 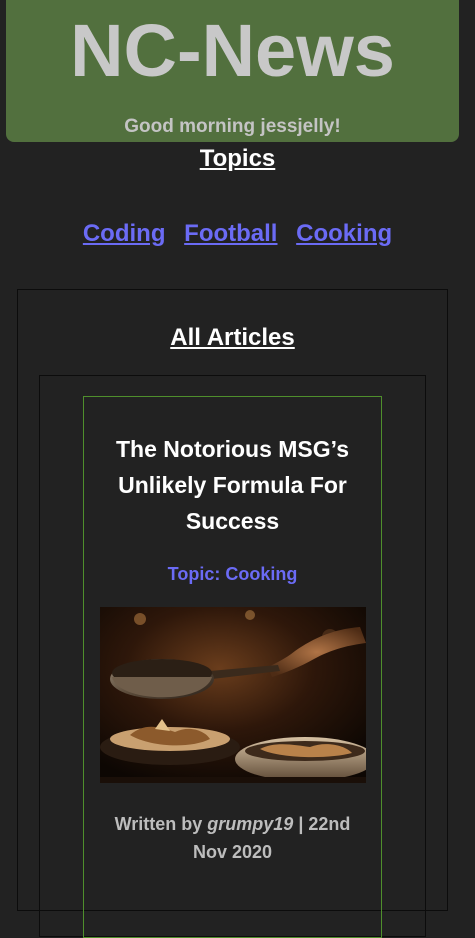 What do you see at coordinates (232, 51) in the screenshot?
I see `site-title: NC-News` at bounding box center [232, 51].